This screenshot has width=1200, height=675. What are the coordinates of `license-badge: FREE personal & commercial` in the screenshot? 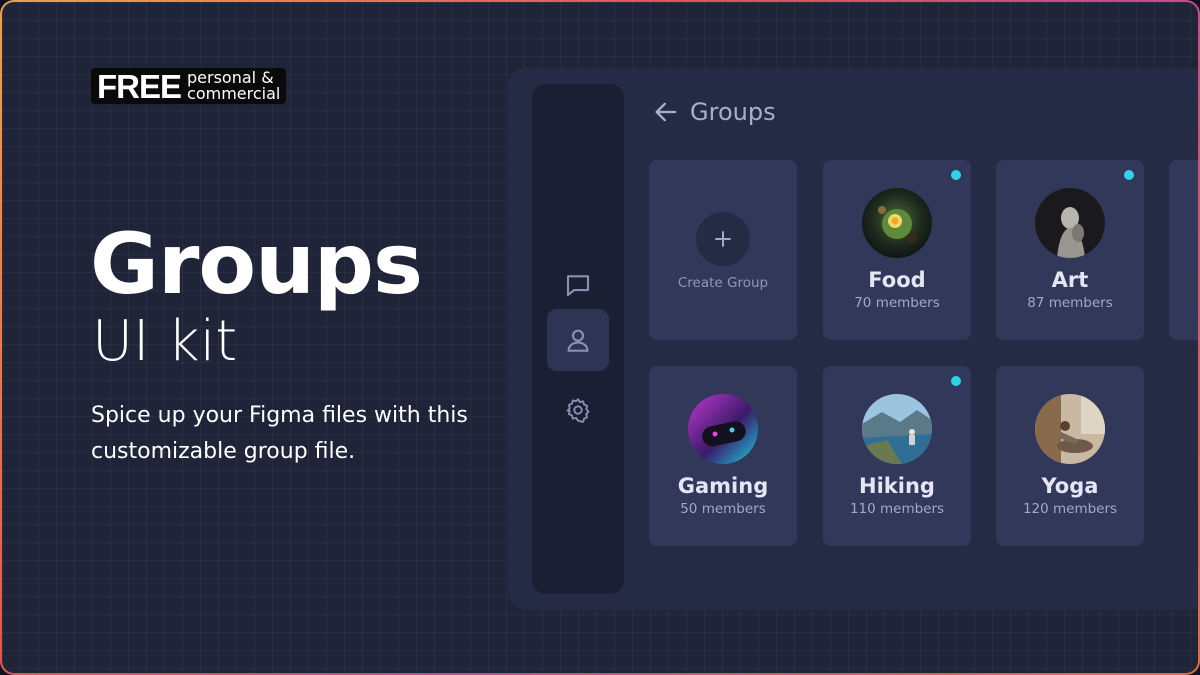 It's located at (189, 86).